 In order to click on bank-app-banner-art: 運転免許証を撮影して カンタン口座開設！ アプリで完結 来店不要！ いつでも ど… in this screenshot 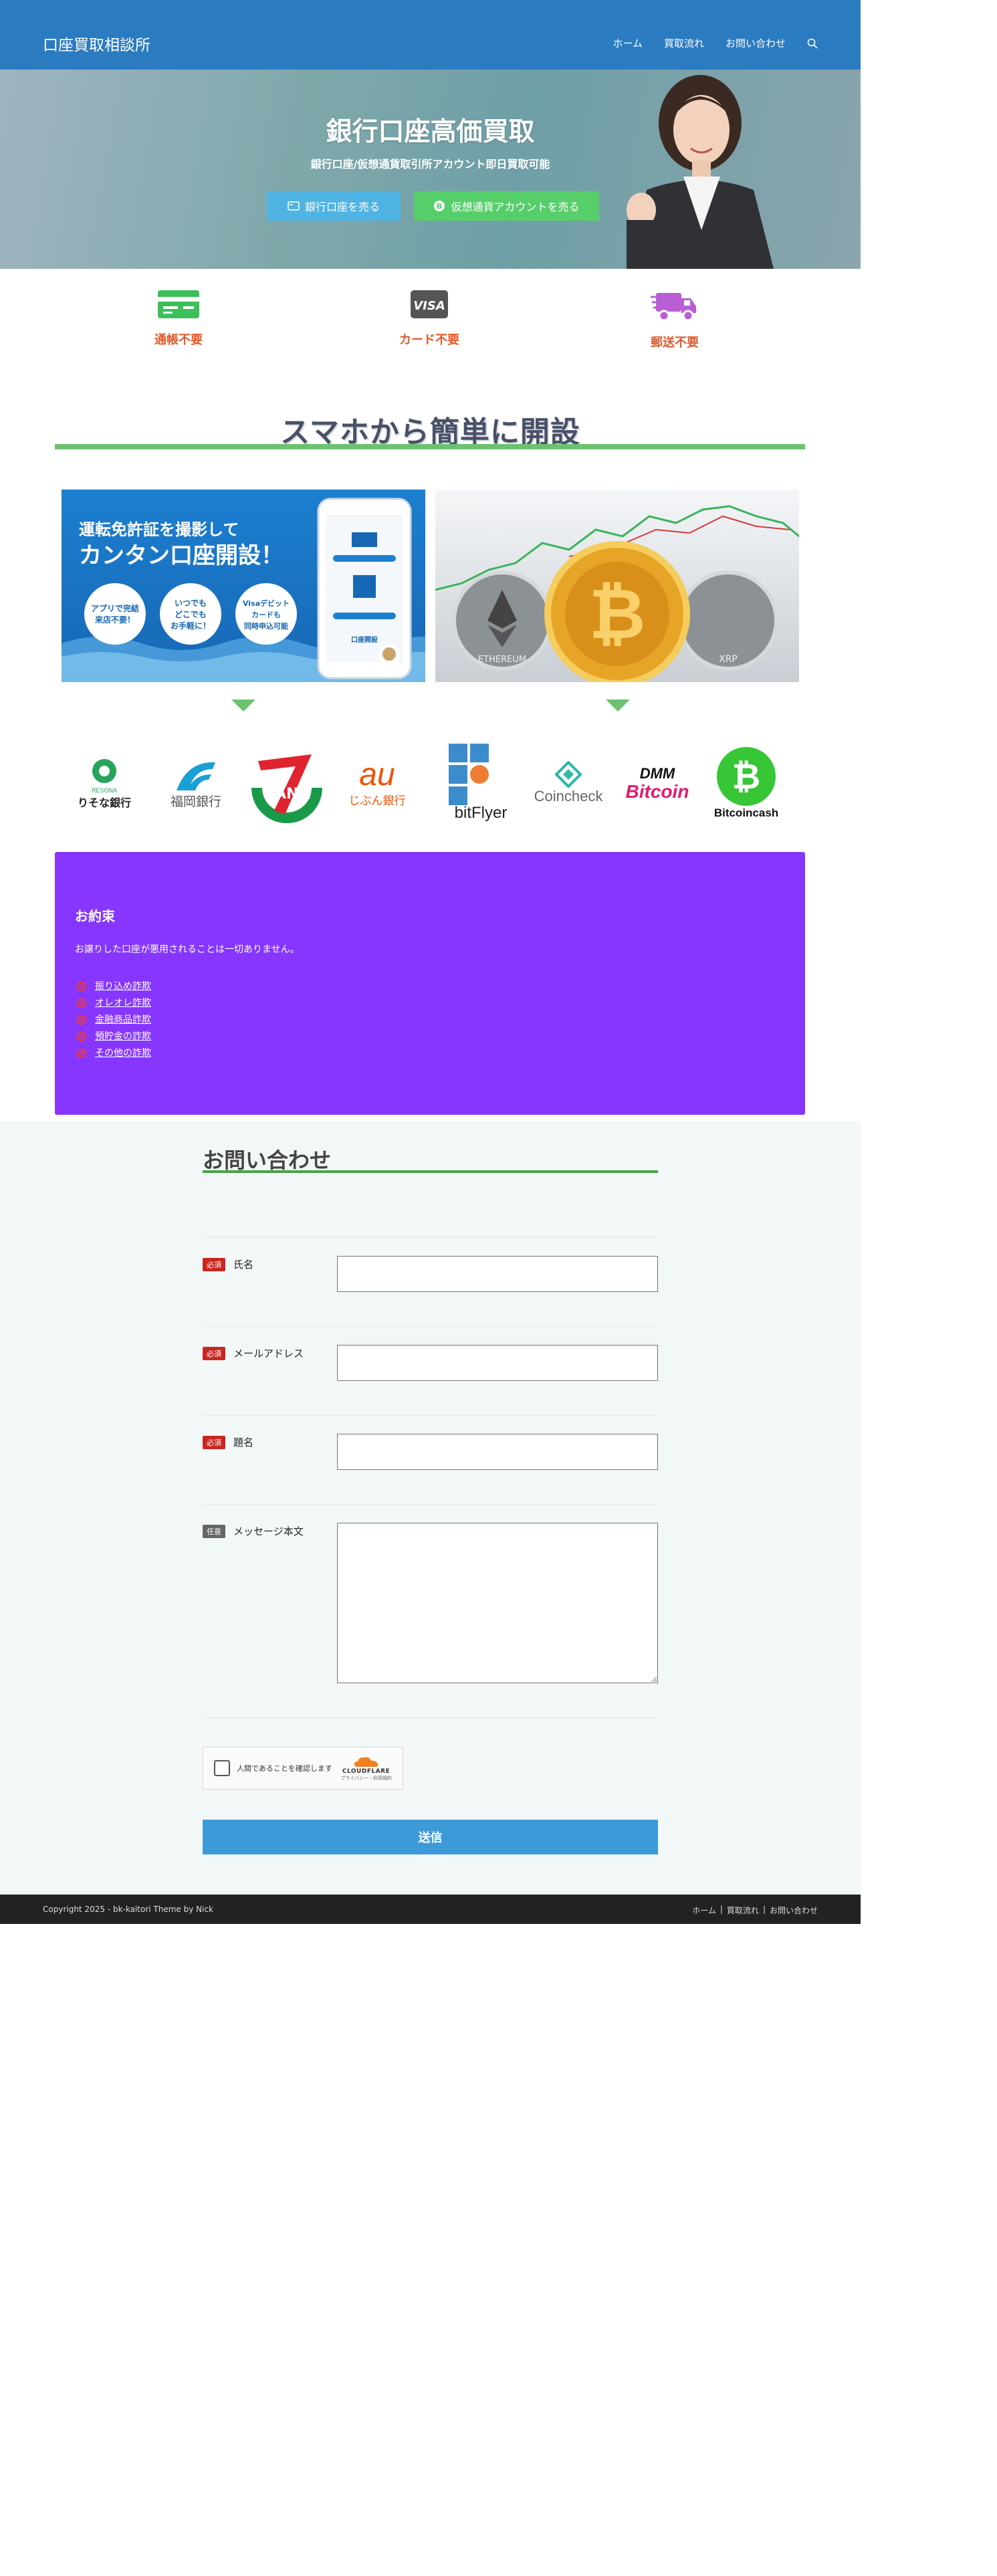, I will do `click(243, 590)`.